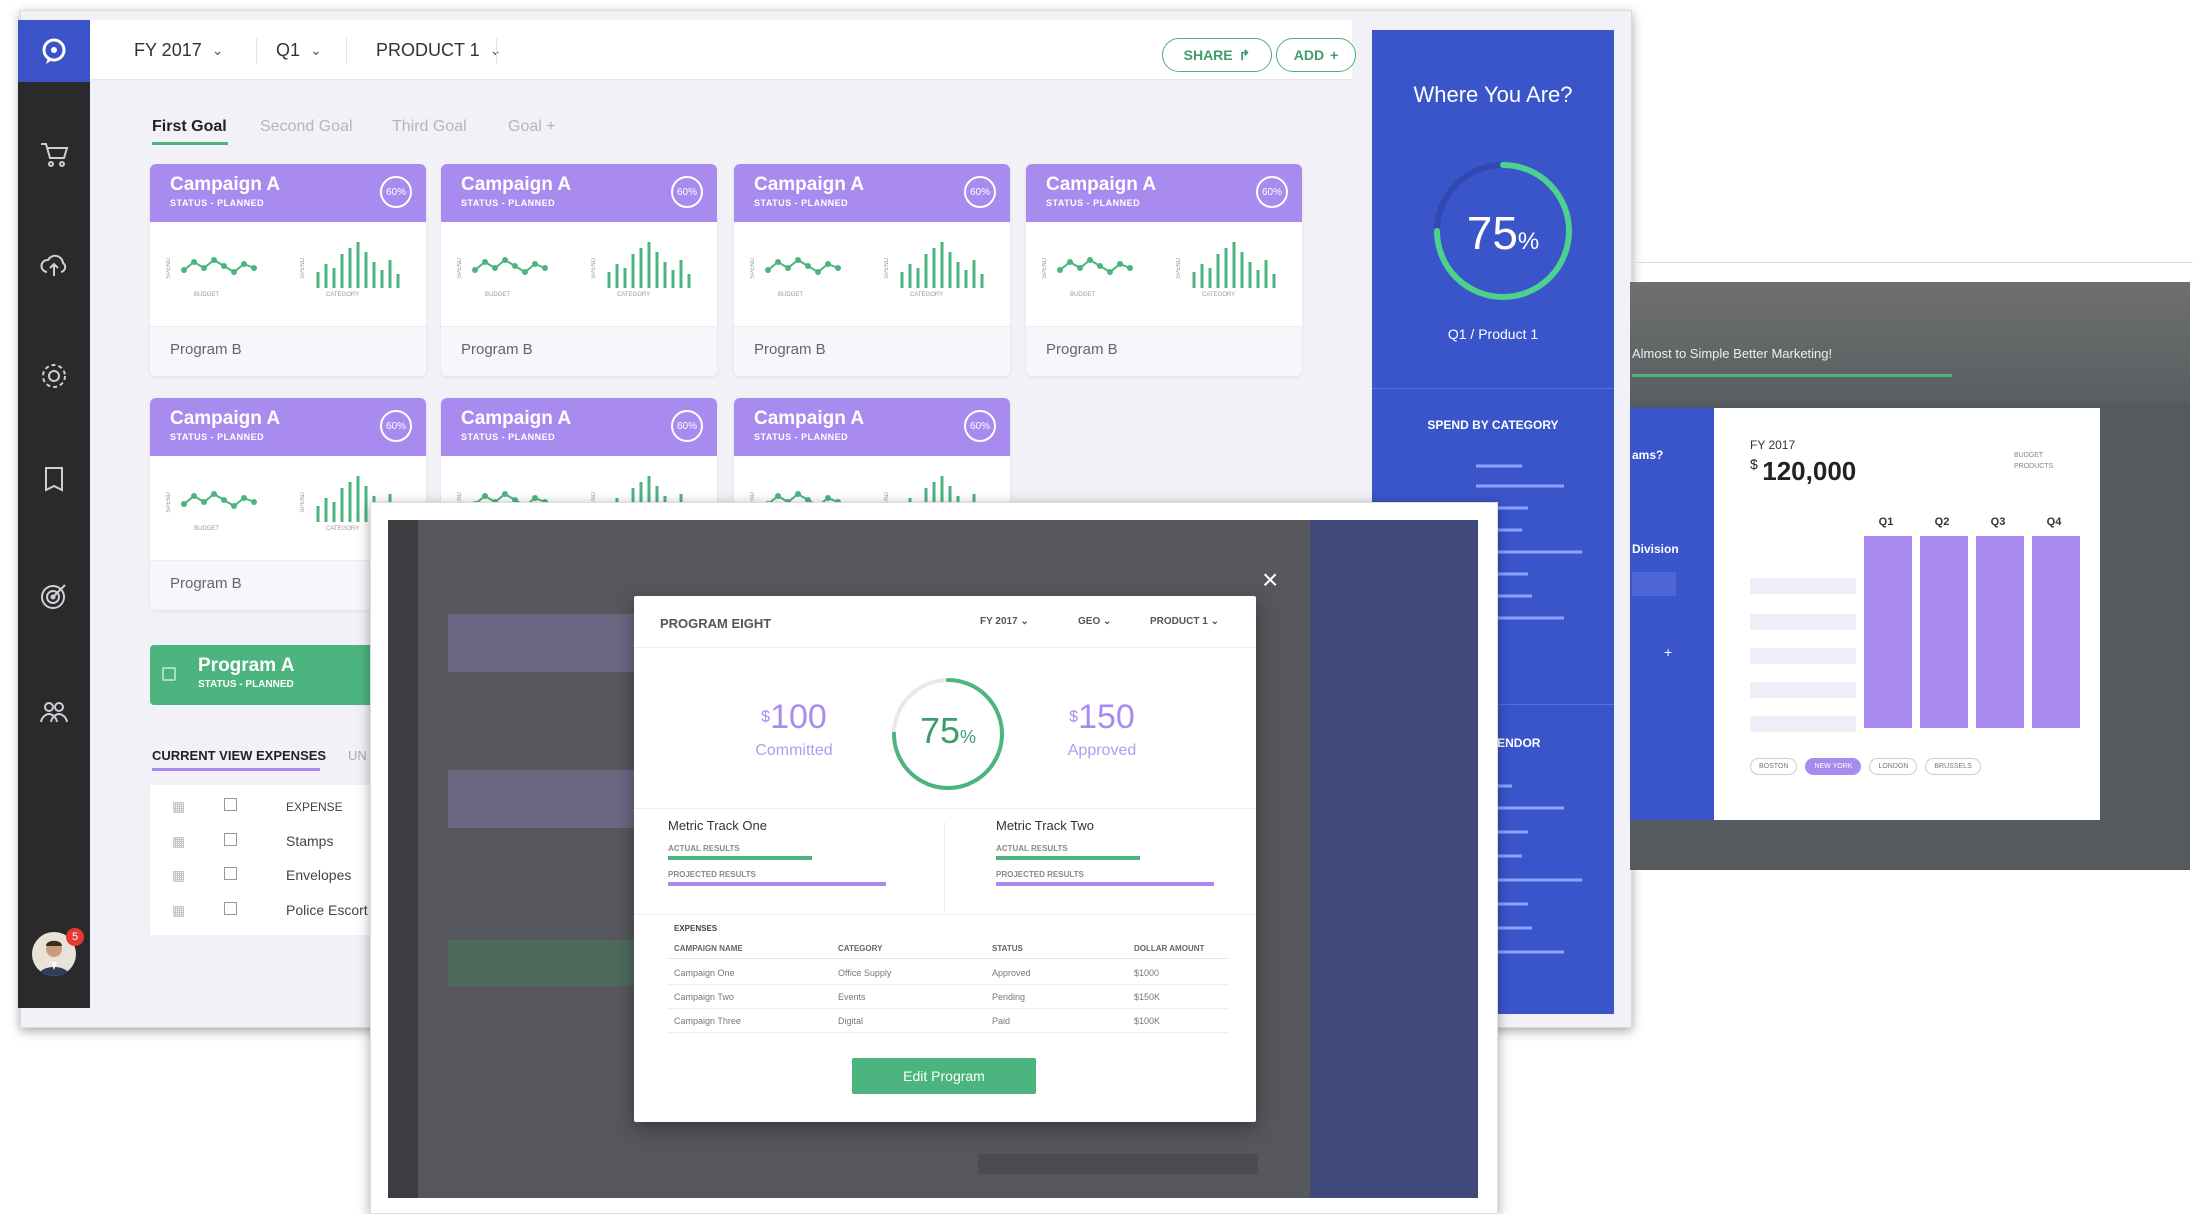  Describe the element at coordinates (2033, 461) in the screenshot. I see `budget-legend: BUDGET PRODUCTS` at that location.